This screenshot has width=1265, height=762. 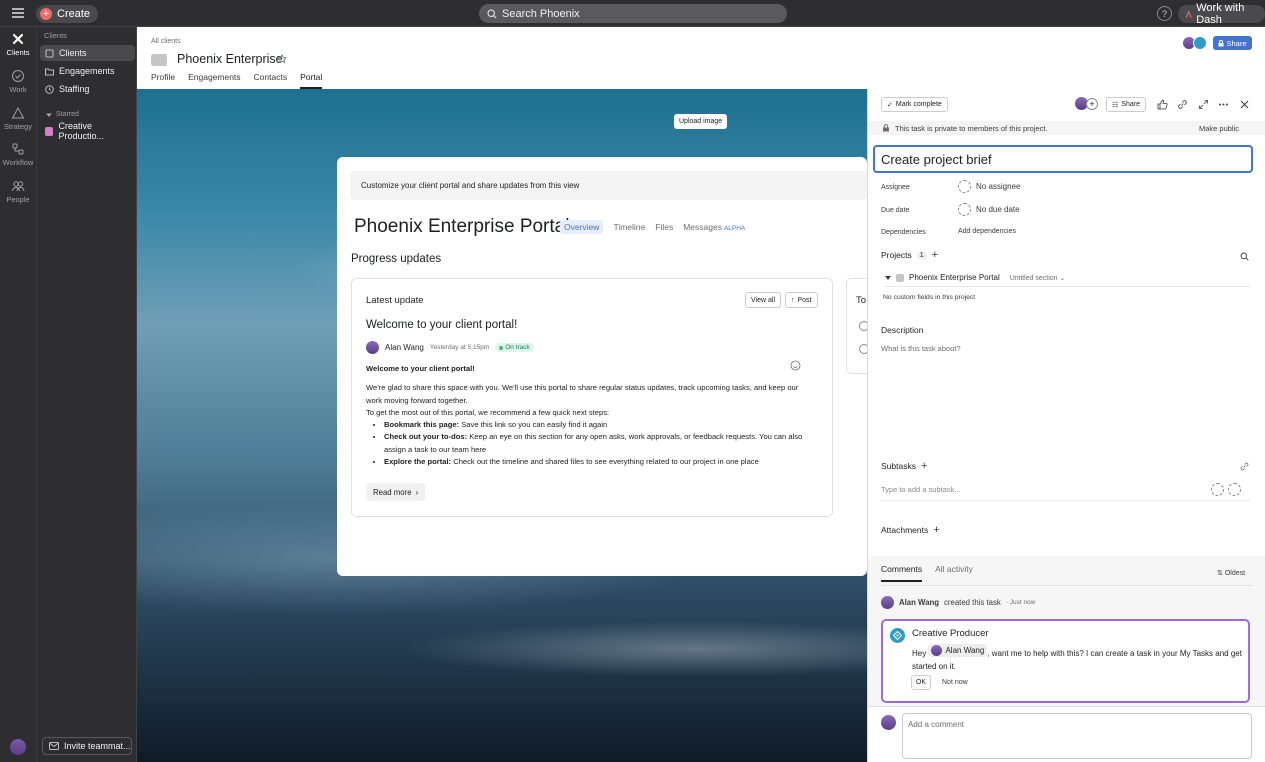 What do you see at coordinates (1232, 43) in the screenshot?
I see `share-button: Share` at bounding box center [1232, 43].